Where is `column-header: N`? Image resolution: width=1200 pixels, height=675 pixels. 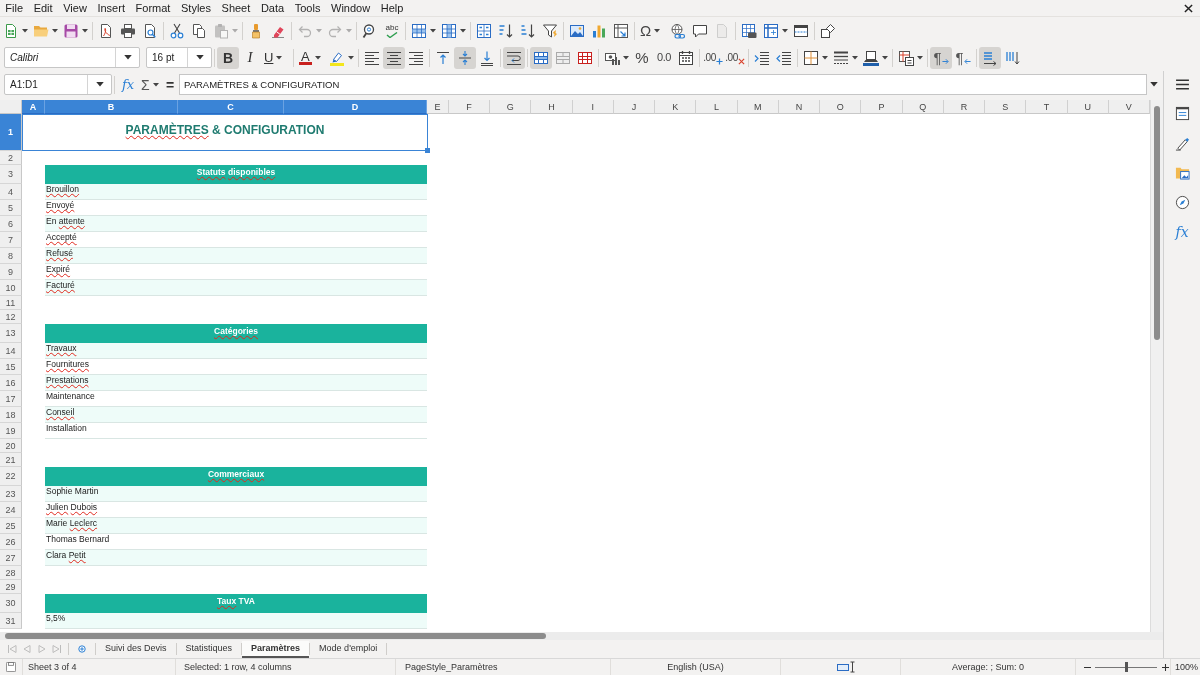 column-header: N is located at coordinates (799, 107).